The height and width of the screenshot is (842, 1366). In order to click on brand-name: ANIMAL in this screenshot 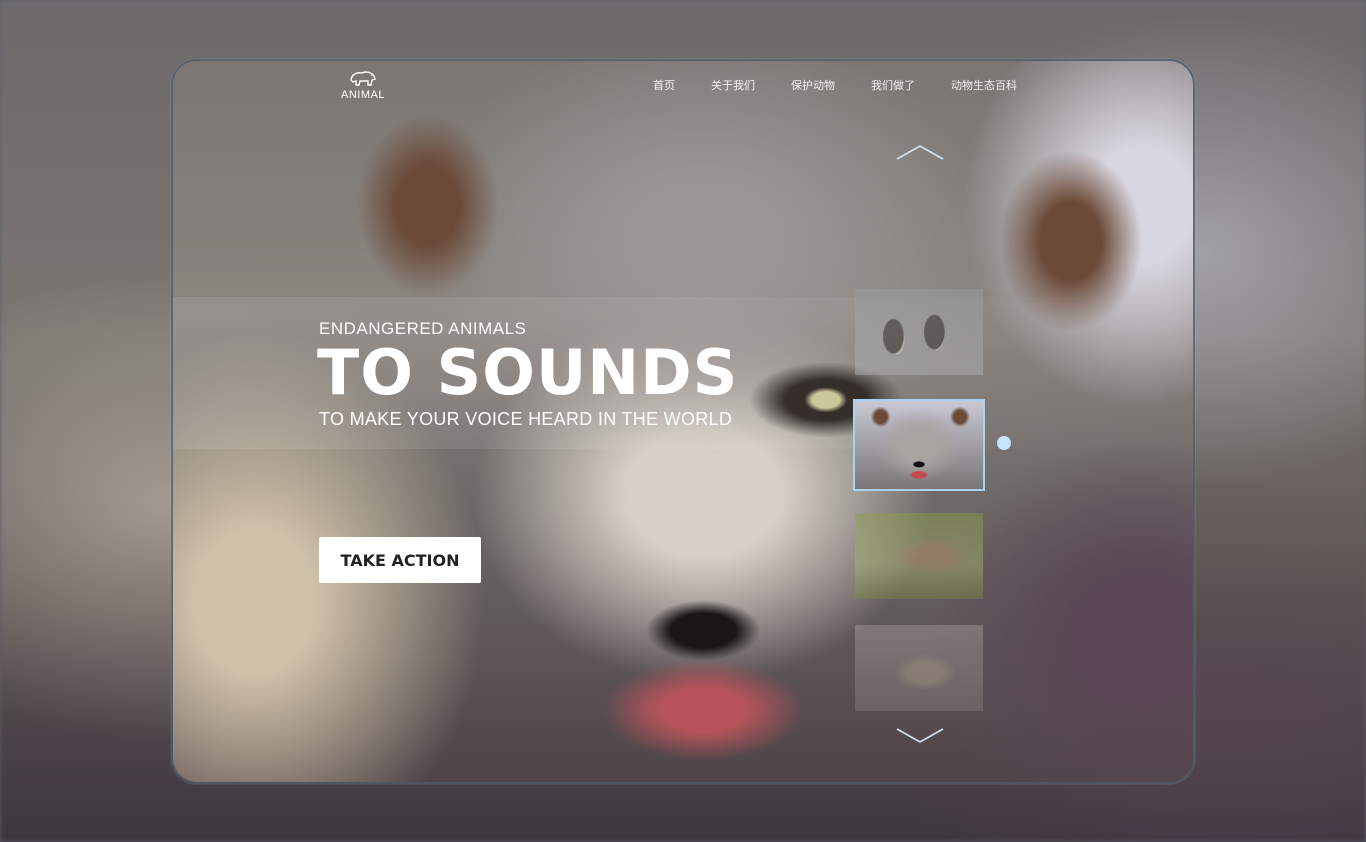, I will do `click(363, 95)`.